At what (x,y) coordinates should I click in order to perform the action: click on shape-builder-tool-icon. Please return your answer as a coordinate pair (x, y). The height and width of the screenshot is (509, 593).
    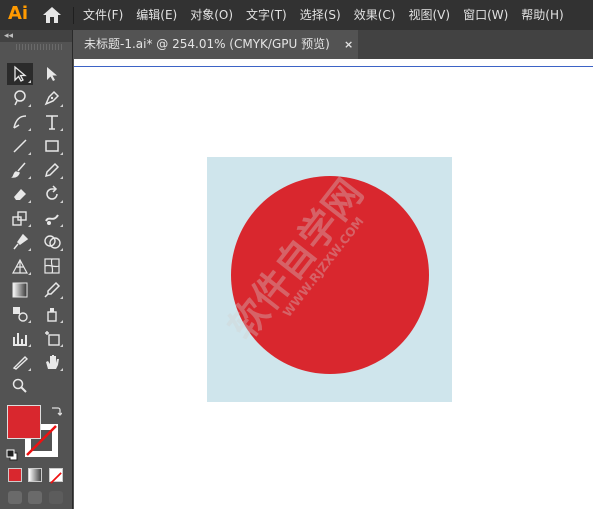
    Looking at the image, I should click on (52, 242).